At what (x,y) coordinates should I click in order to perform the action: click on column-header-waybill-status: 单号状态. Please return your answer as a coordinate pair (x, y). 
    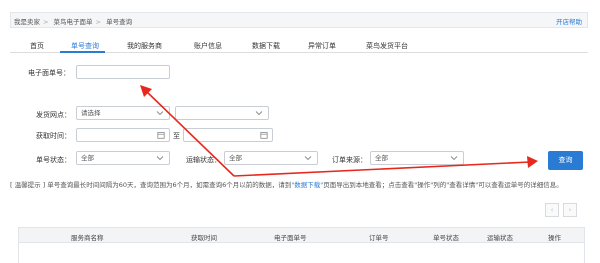
    Looking at the image, I should click on (446, 238).